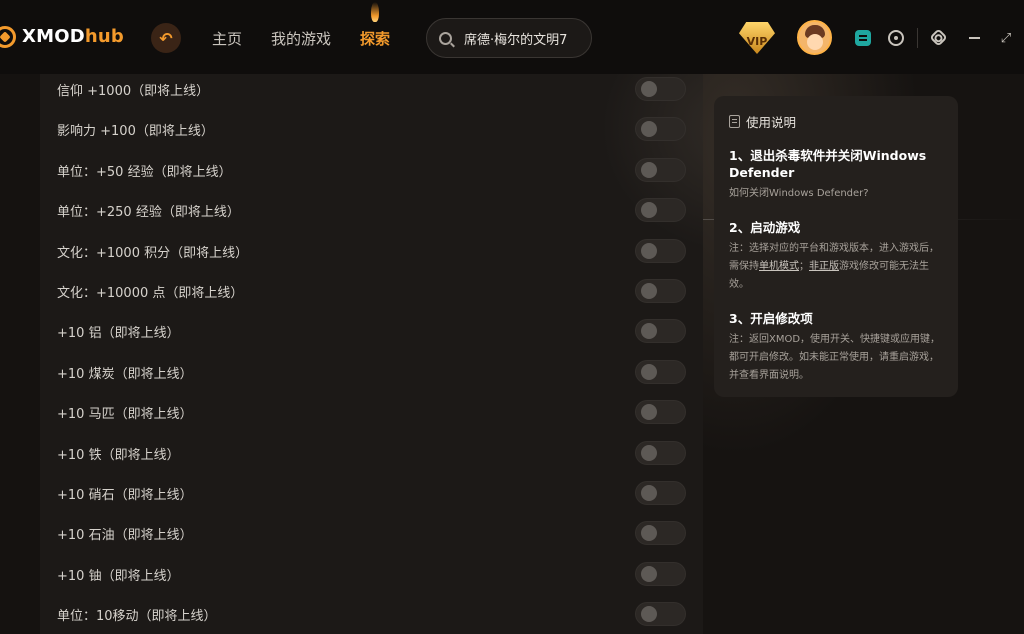  What do you see at coordinates (1006, 38) in the screenshot?
I see `maximize-icon: ⤢` at bounding box center [1006, 38].